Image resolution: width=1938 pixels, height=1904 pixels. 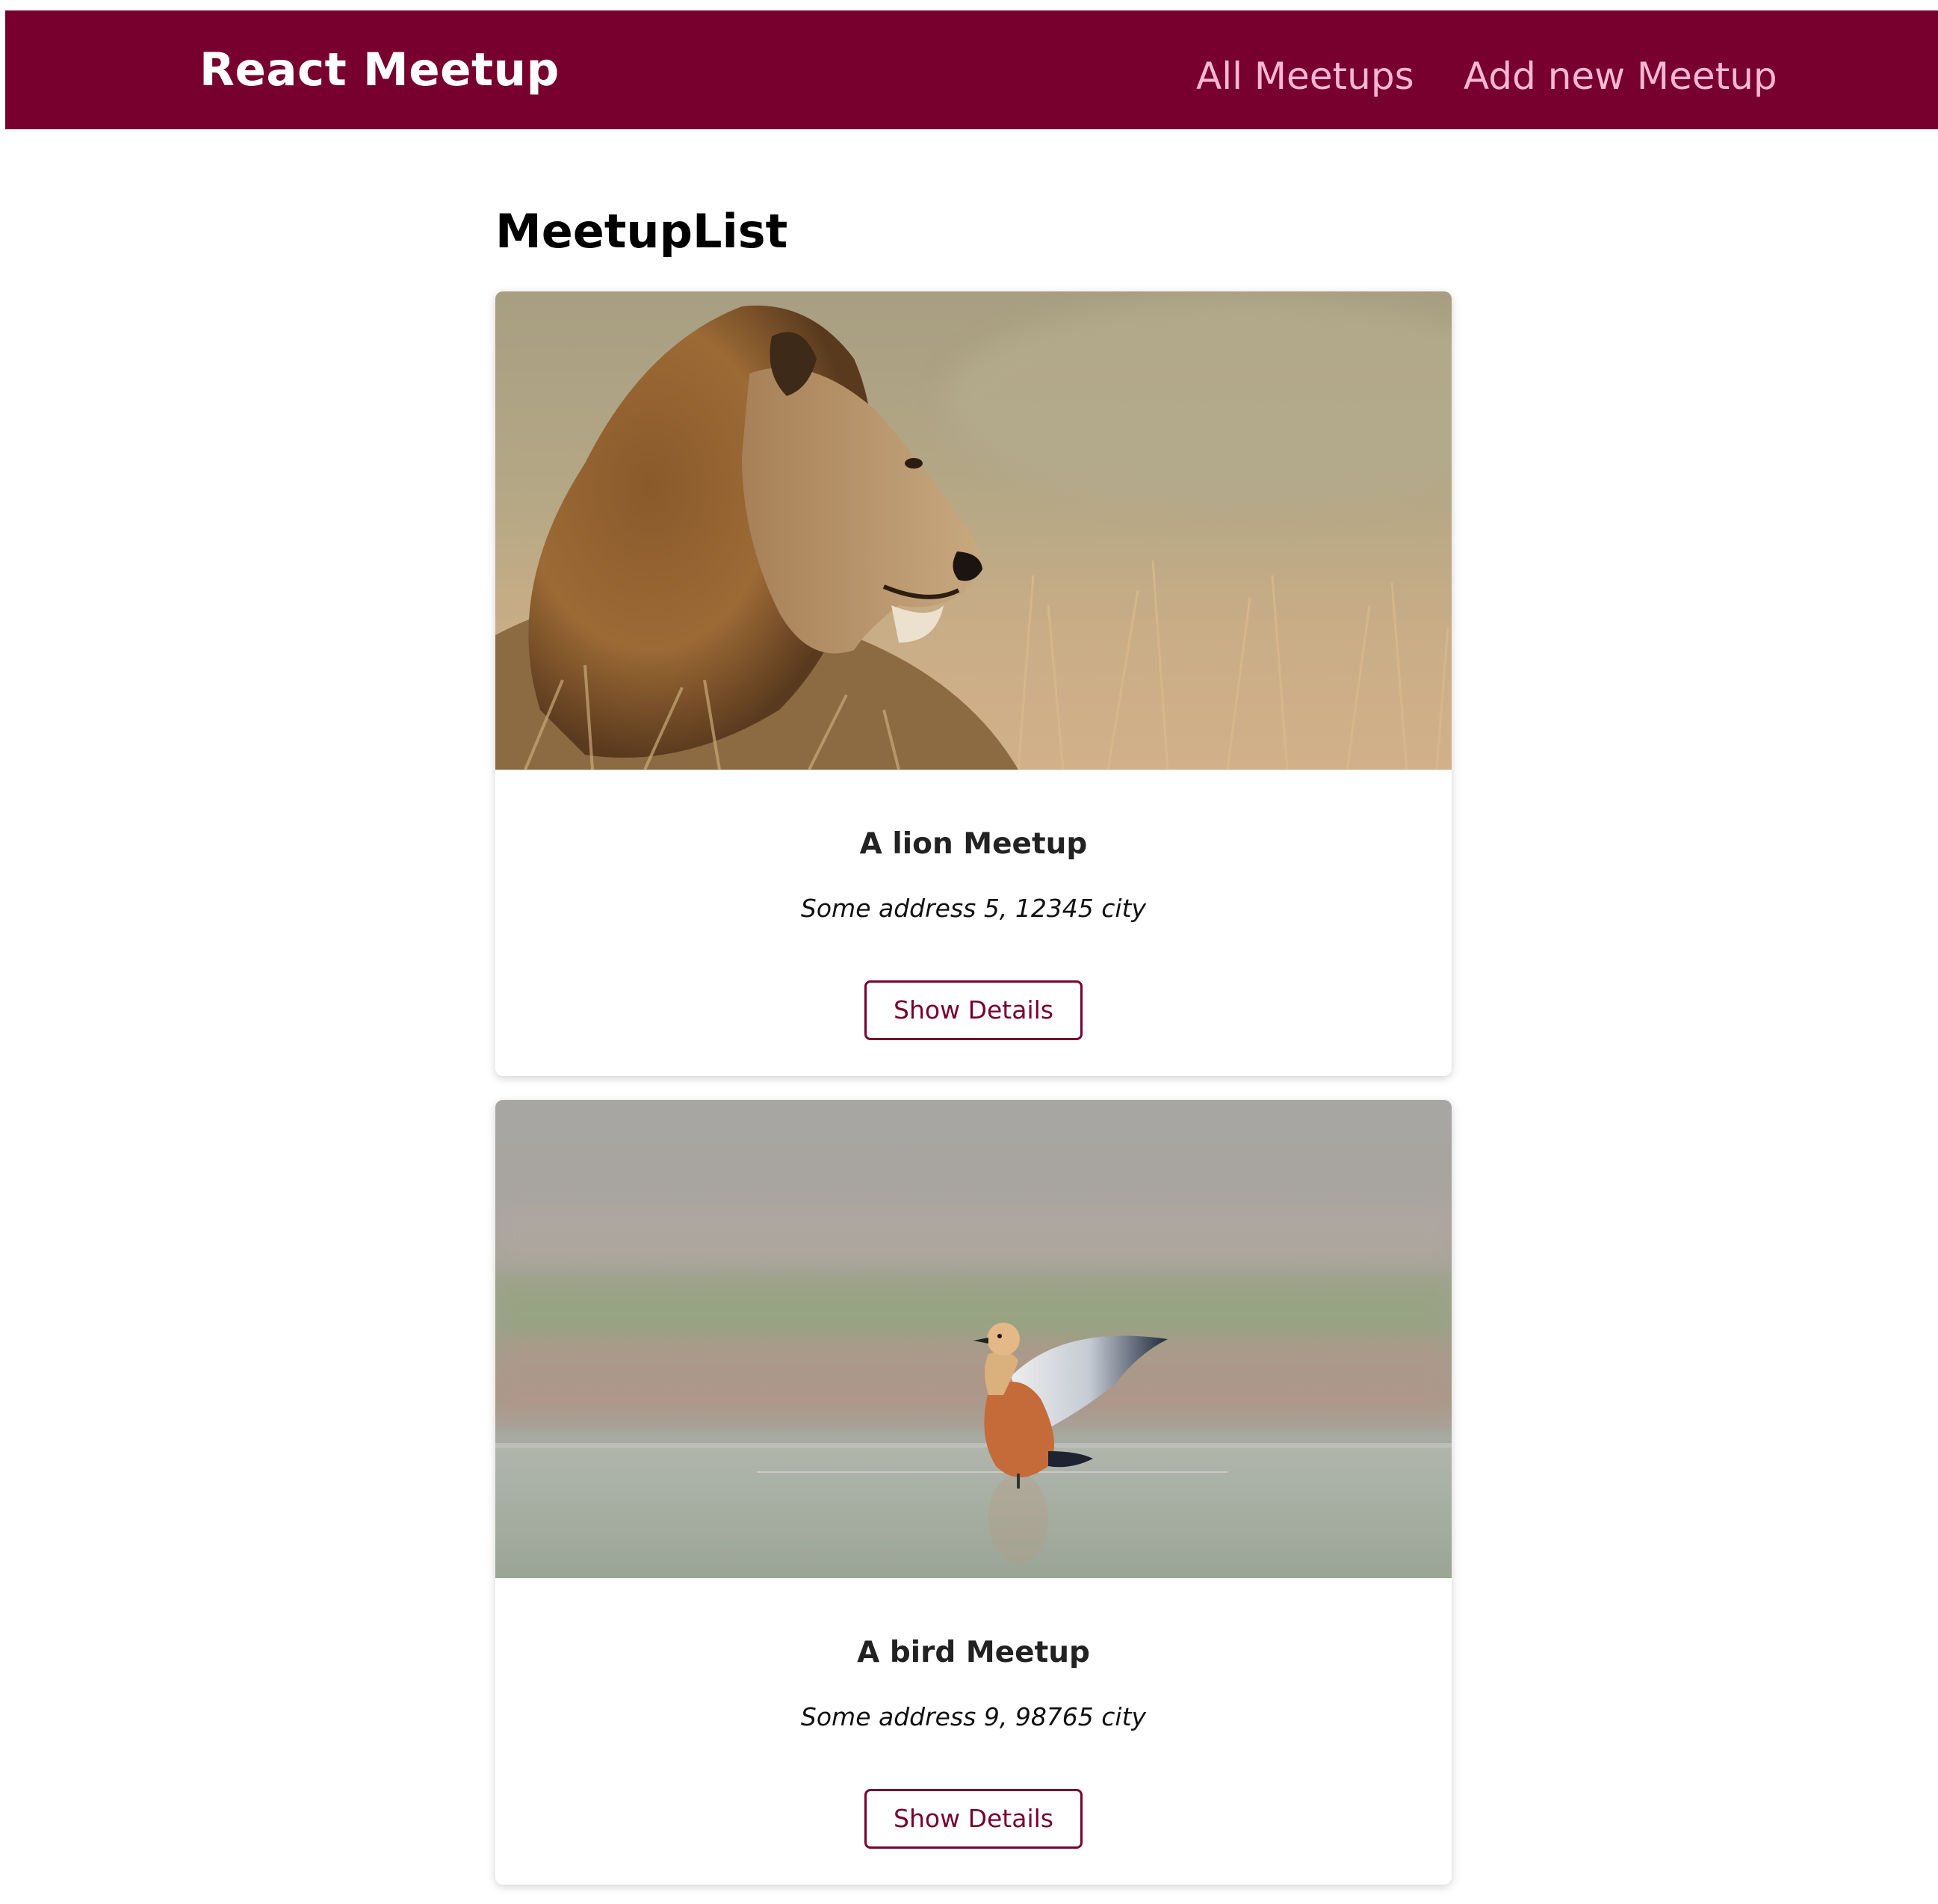 I want to click on lion-photo-icon, so click(x=974, y=530).